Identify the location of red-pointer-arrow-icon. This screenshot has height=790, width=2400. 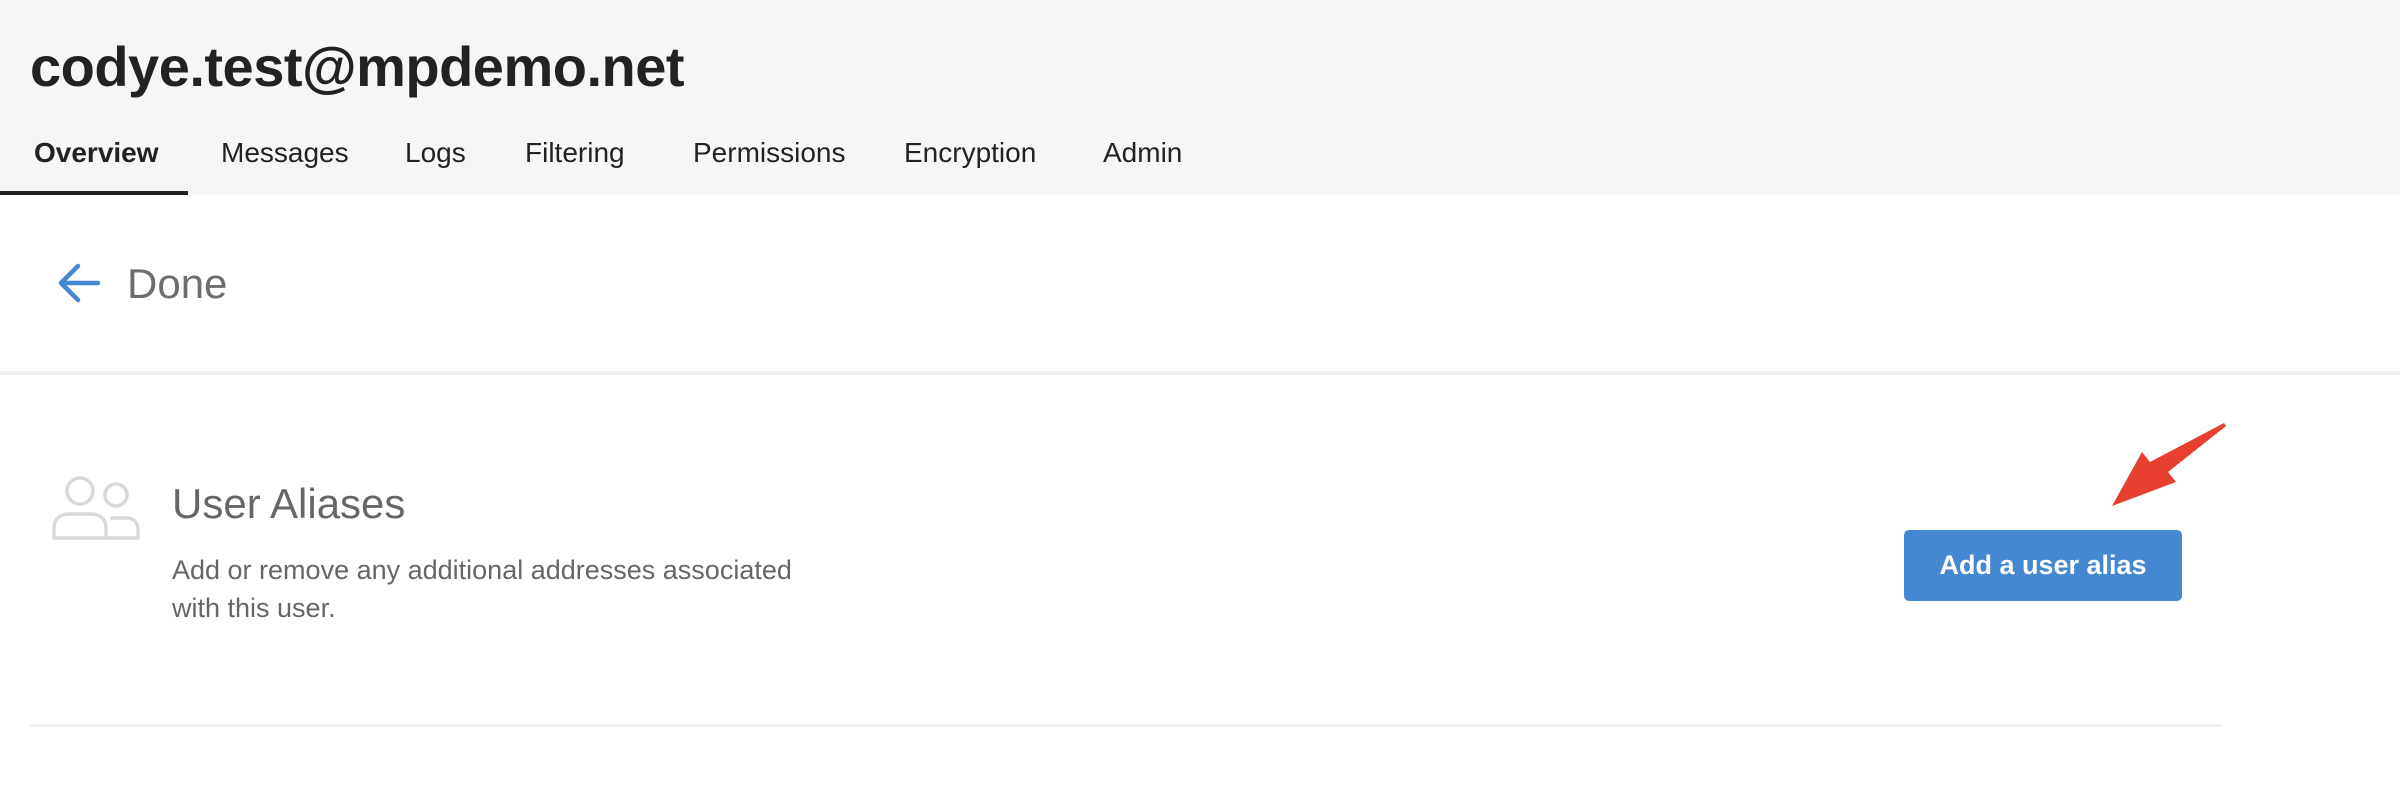
(2169, 464).